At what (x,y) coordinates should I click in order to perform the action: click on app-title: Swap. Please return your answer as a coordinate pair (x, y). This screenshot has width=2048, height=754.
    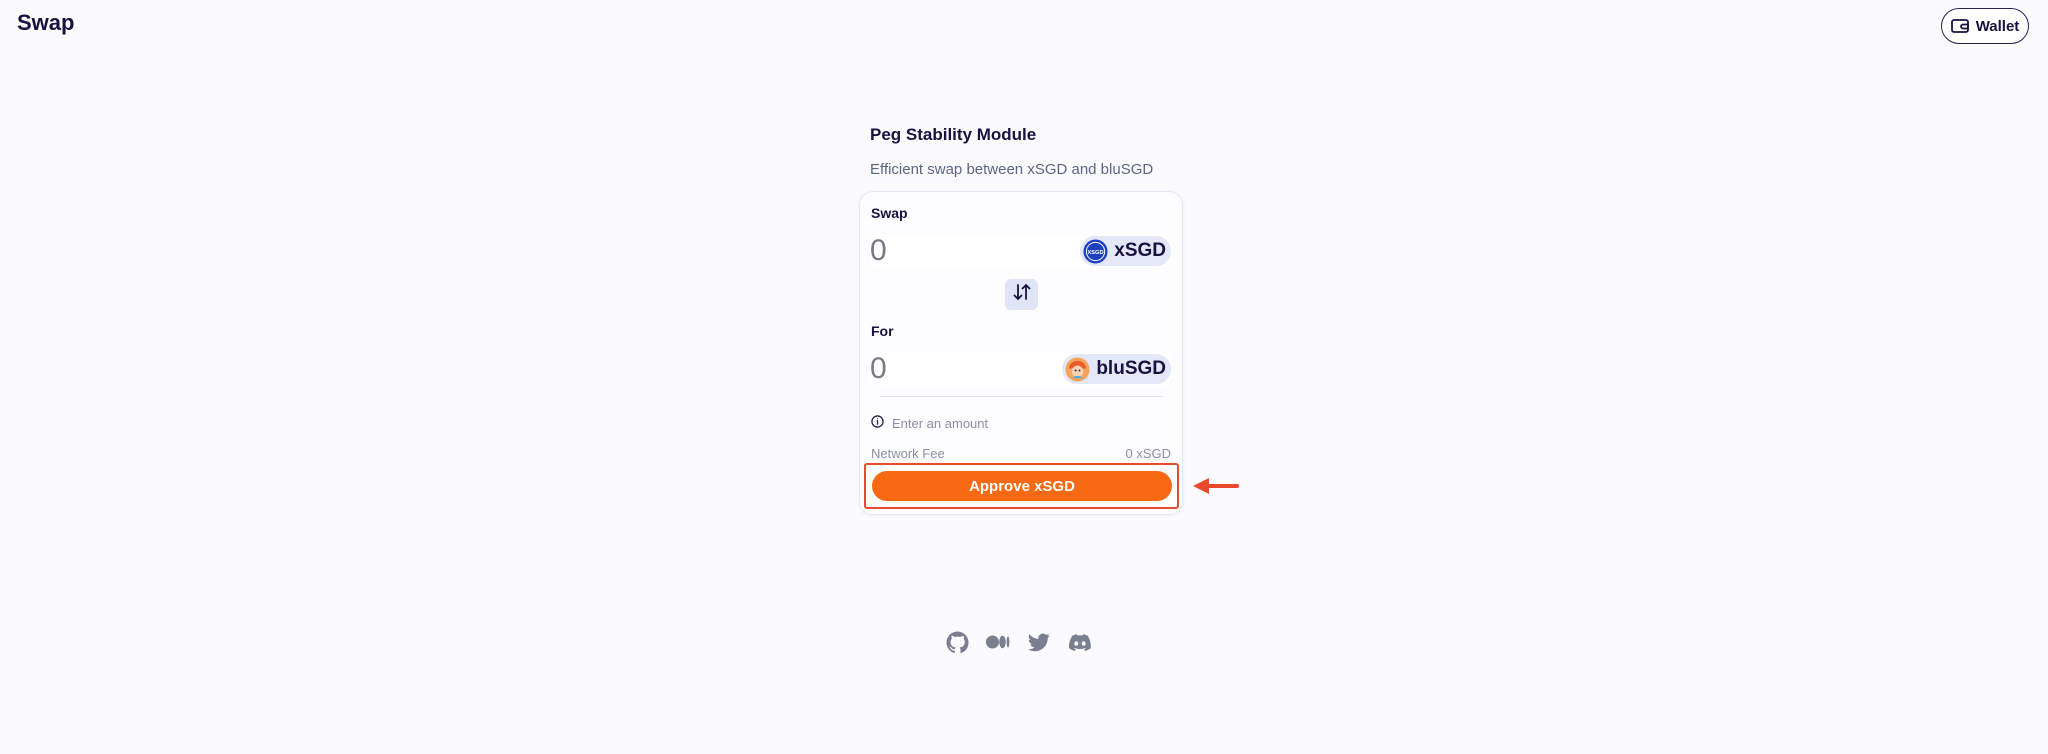
    Looking at the image, I should click on (46, 22).